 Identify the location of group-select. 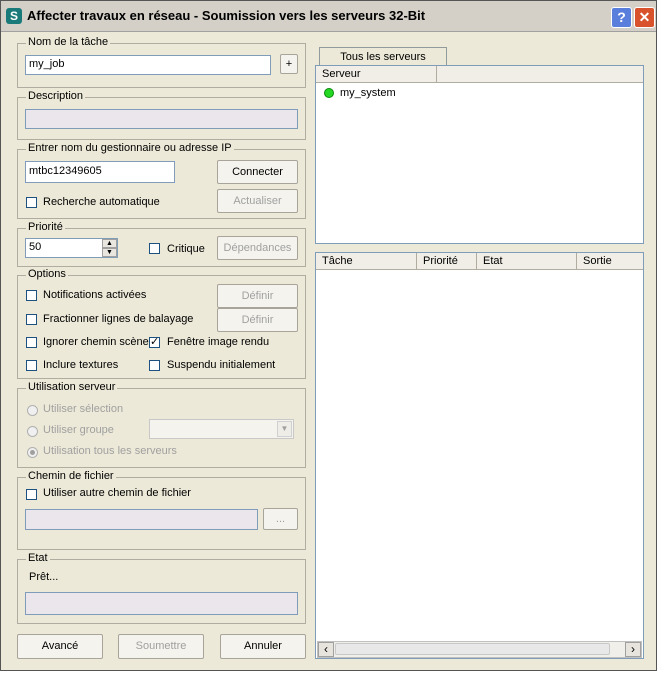
(221, 429).